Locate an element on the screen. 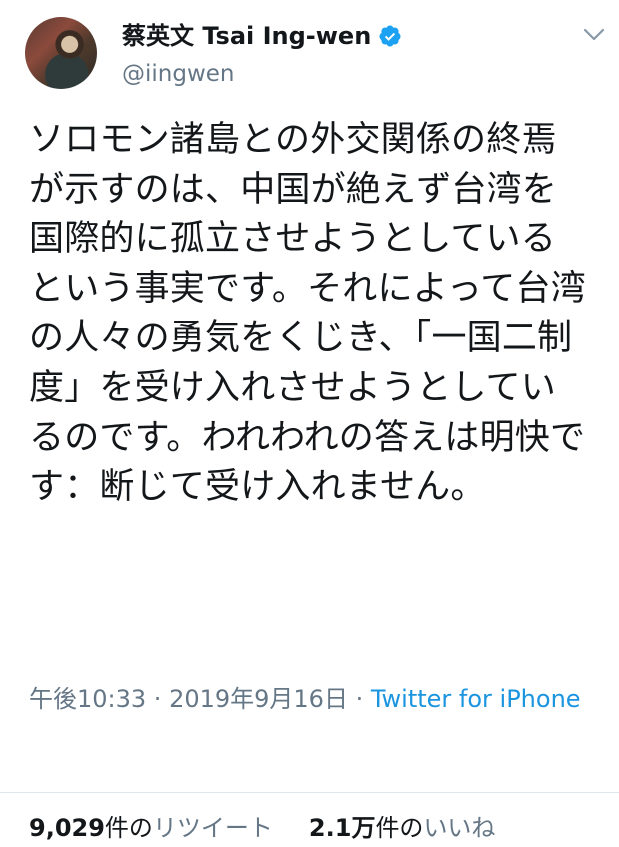 Image resolution: width=619 pixels, height=847 pixels. retweet-count: 9,029件のリツイート is located at coordinates (151, 828).